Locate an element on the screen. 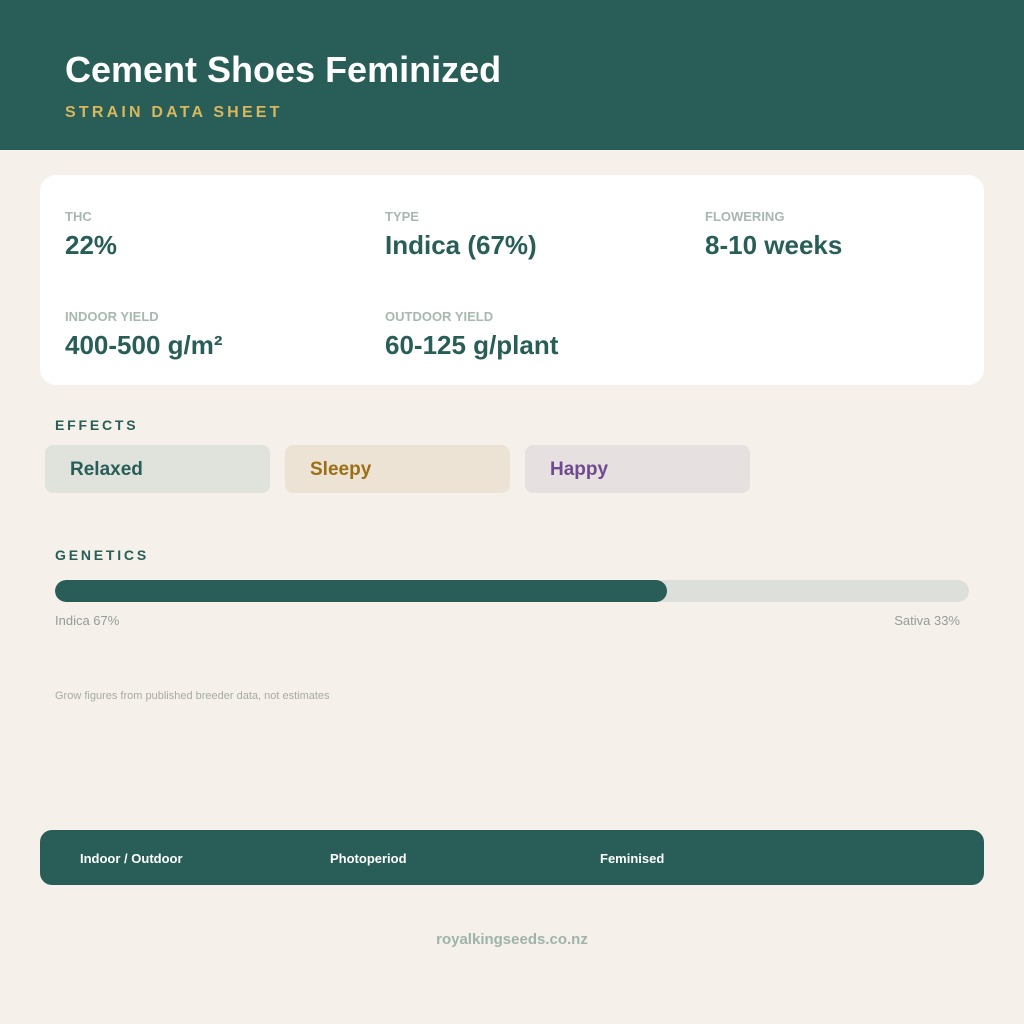 Image resolution: width=1024 pixels, height=1024 pixels. tag-feminised: Feminised is located at coordinates (632, 858).